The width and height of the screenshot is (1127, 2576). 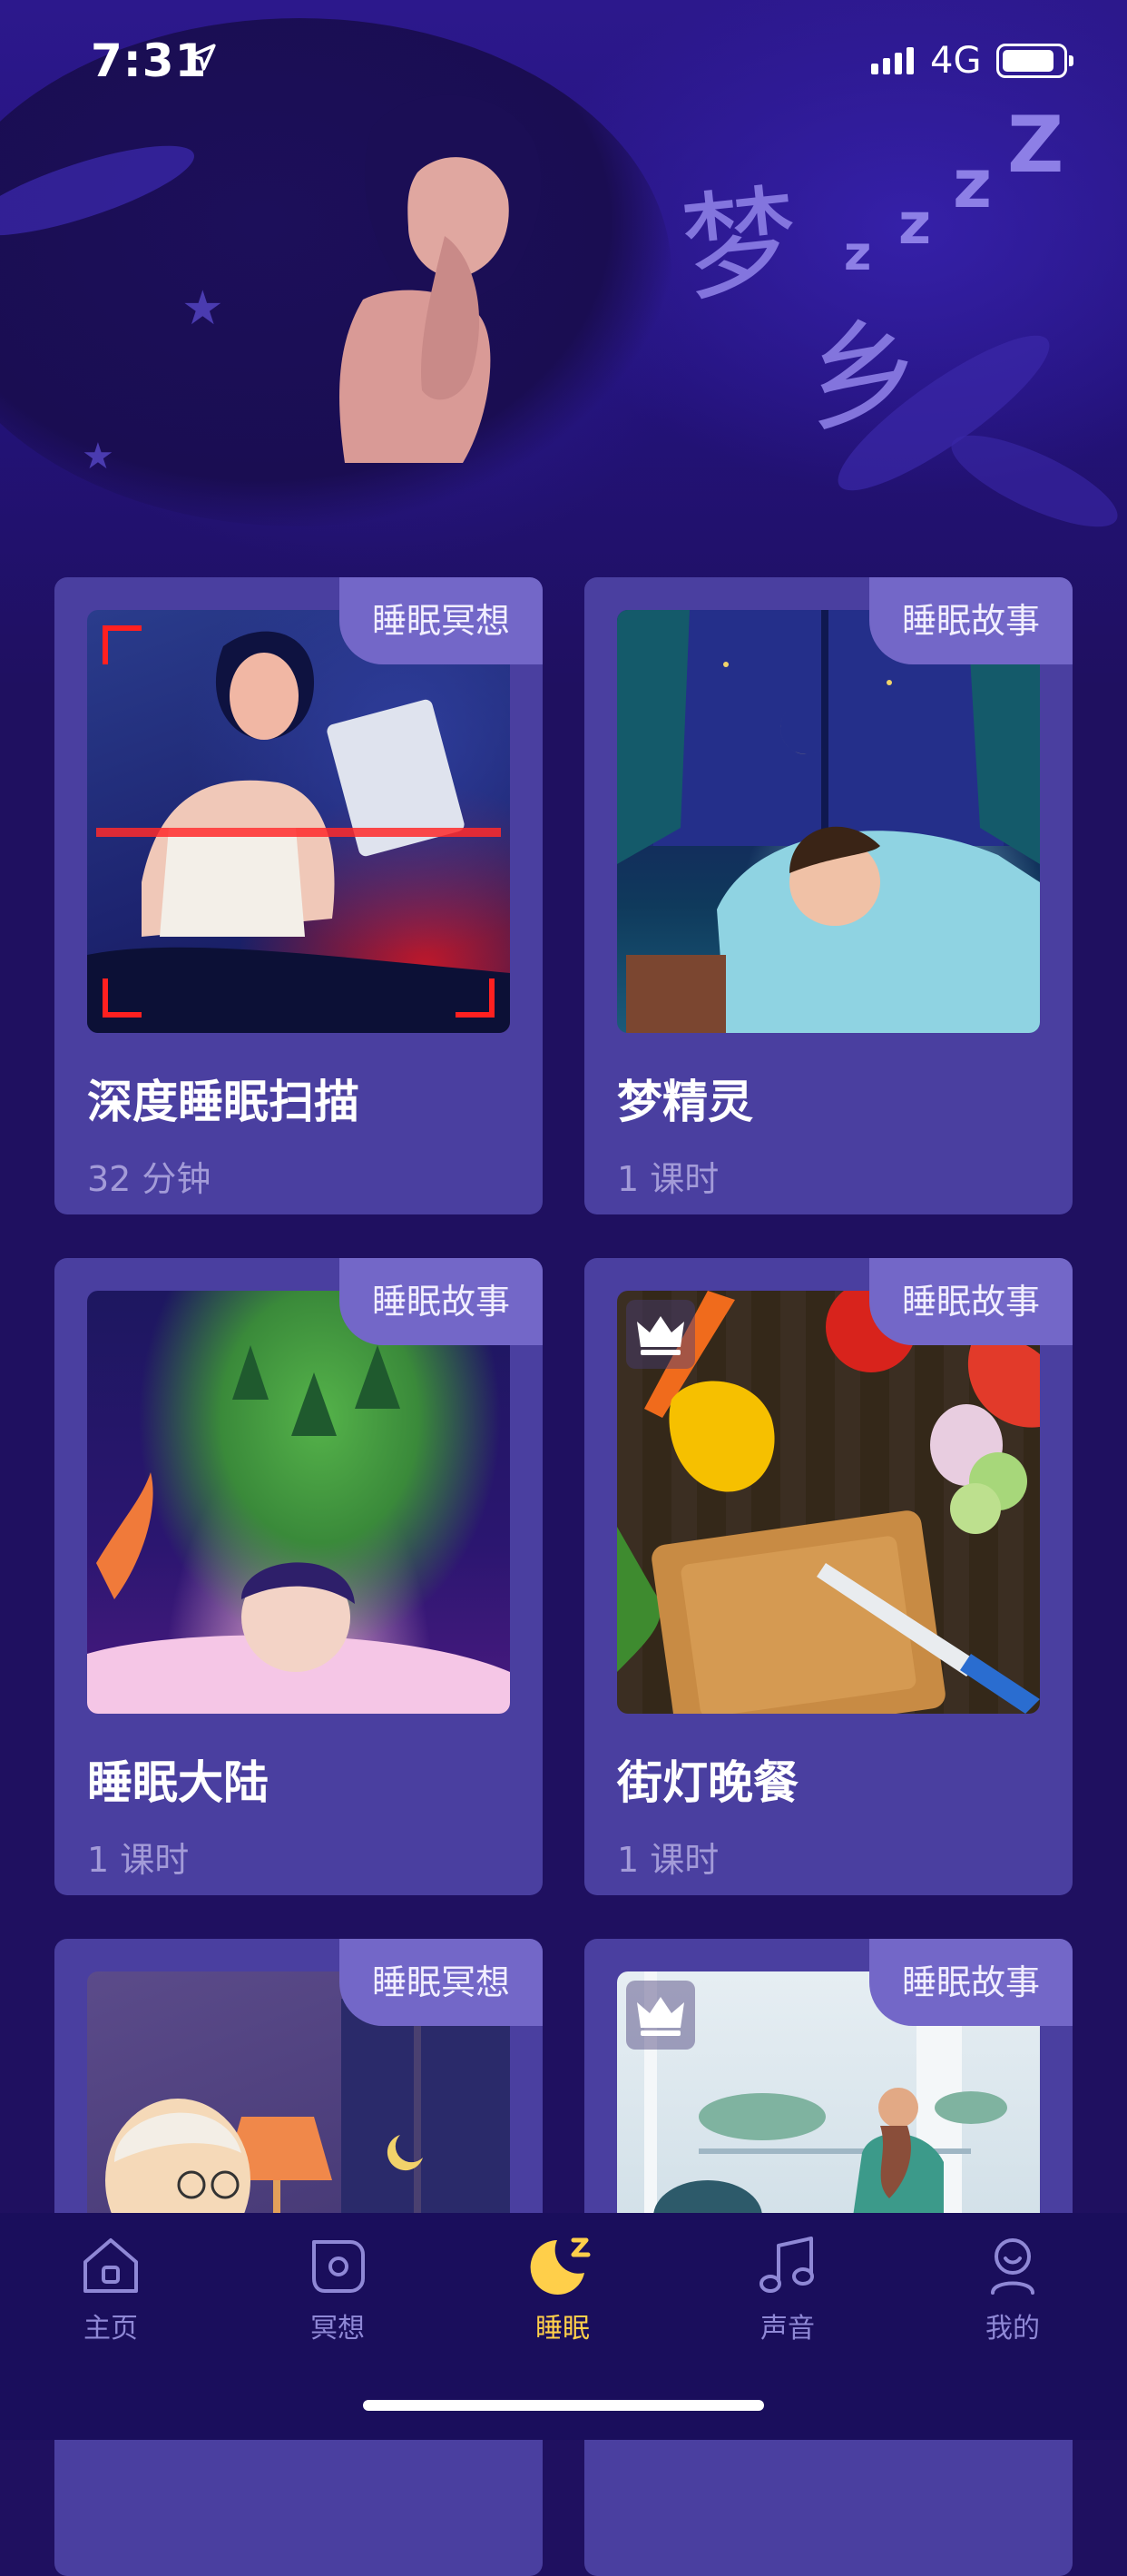 I want to click on tab-label: 我的, so click(x=1012, y=2329).